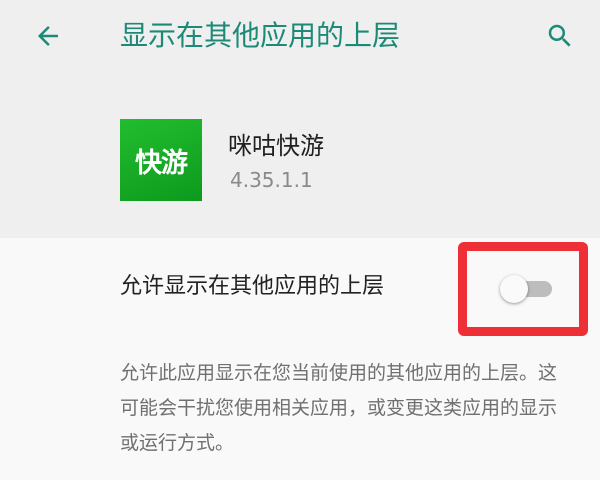 This screenshot has height=480, width=600. I want to click on overlay-permission-switch, so click(528, 289).